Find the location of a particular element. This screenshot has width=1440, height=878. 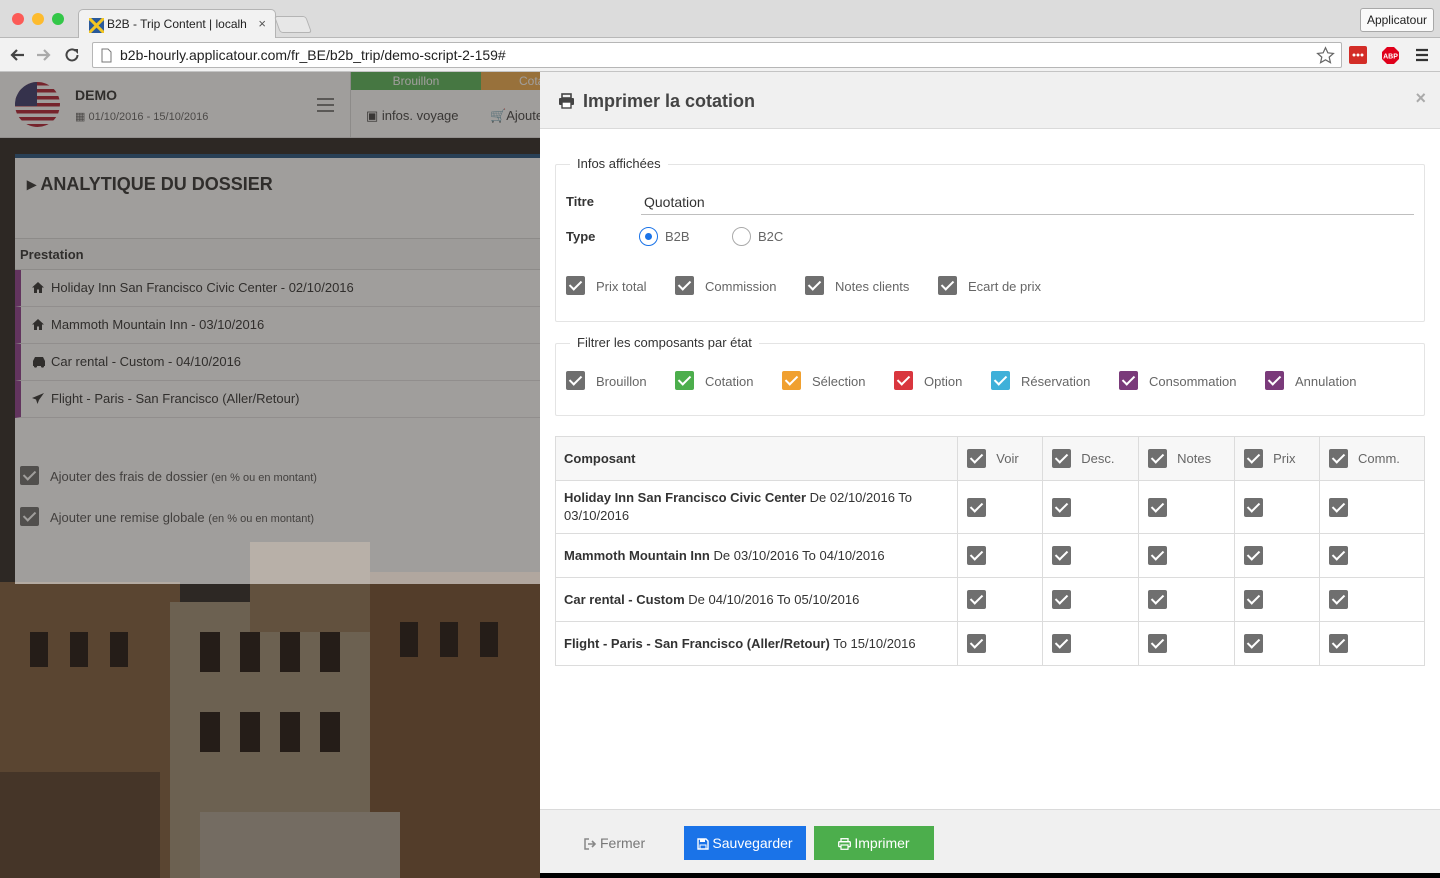

print-button: Imprimer is located at coordinates (874, 843).